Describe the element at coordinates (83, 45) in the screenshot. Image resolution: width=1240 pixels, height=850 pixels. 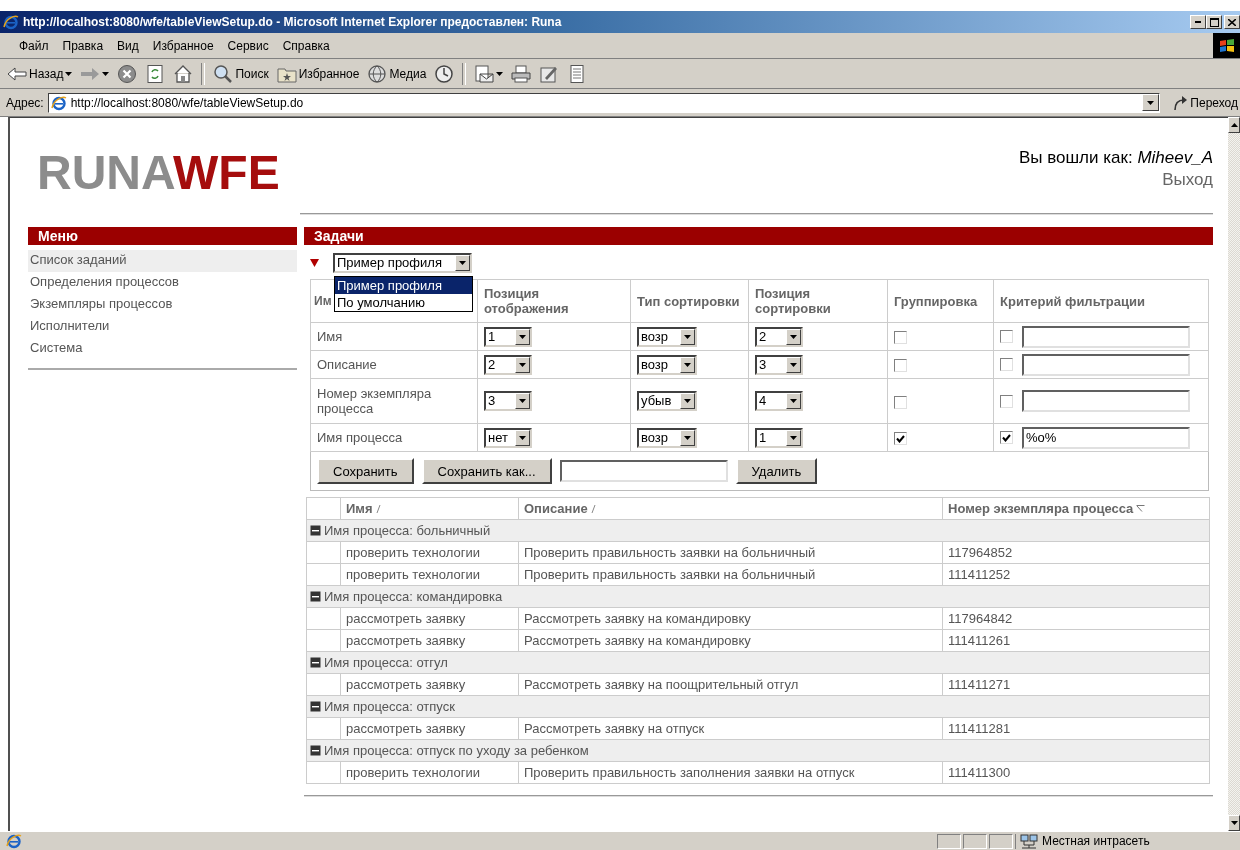
I see `menu-item: Правка` at that location.